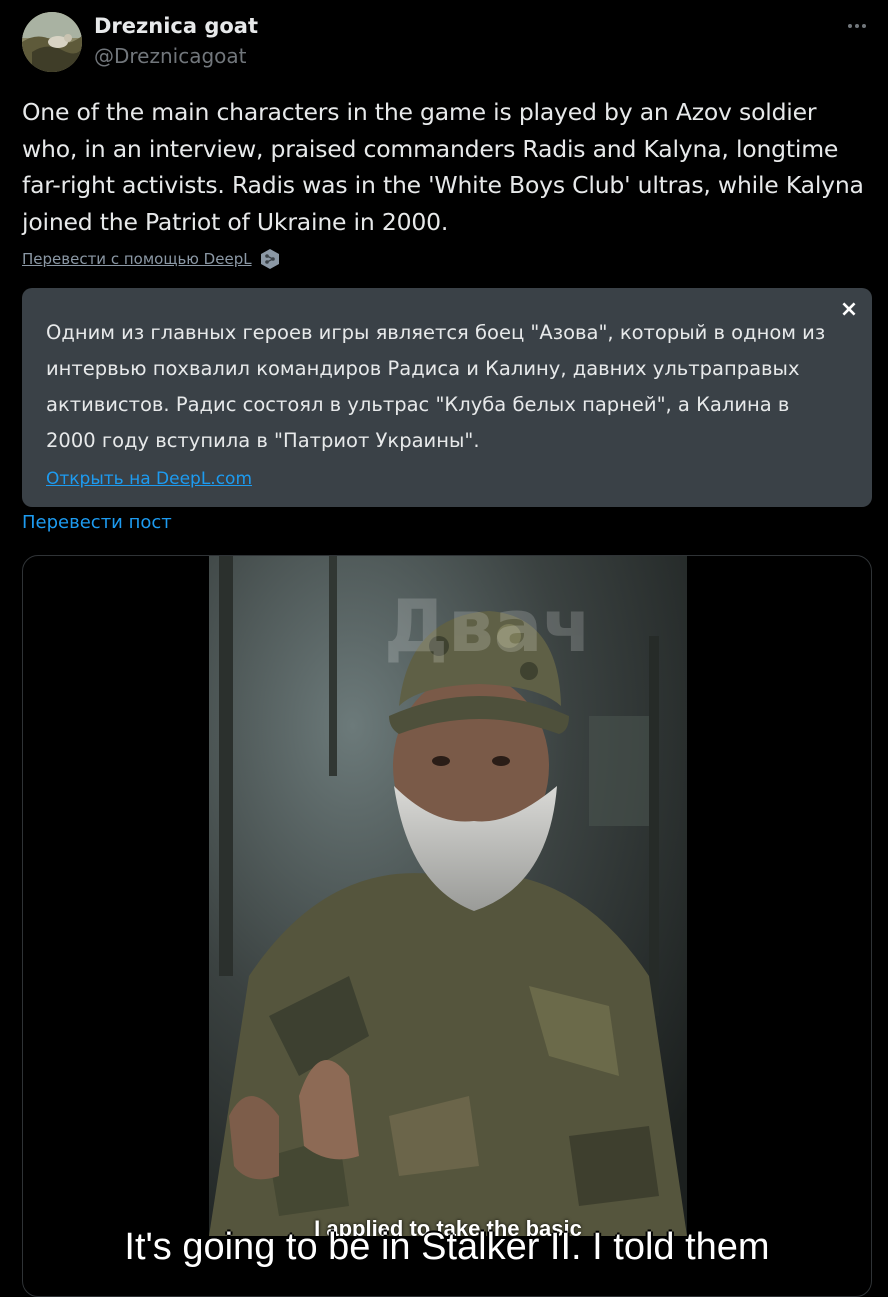 This screenshot has height=1297, width=888. I want to click on tweet-header: Dreznica goat @Dreznicagoat, so click(447, 44).